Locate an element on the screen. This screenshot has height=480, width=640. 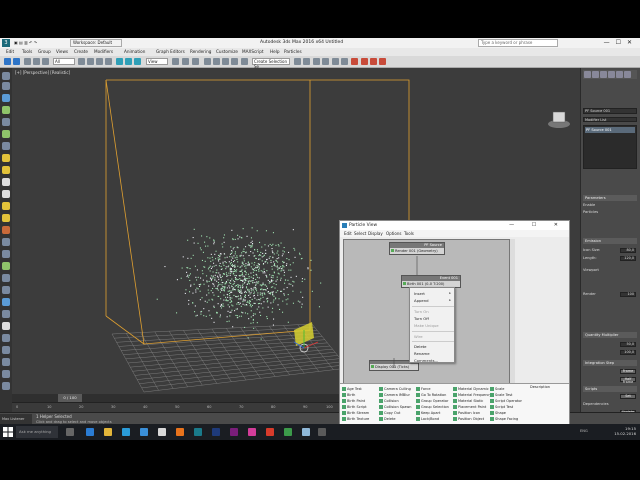
bind-spacewarp-icon is located at coordinates (45, 61).